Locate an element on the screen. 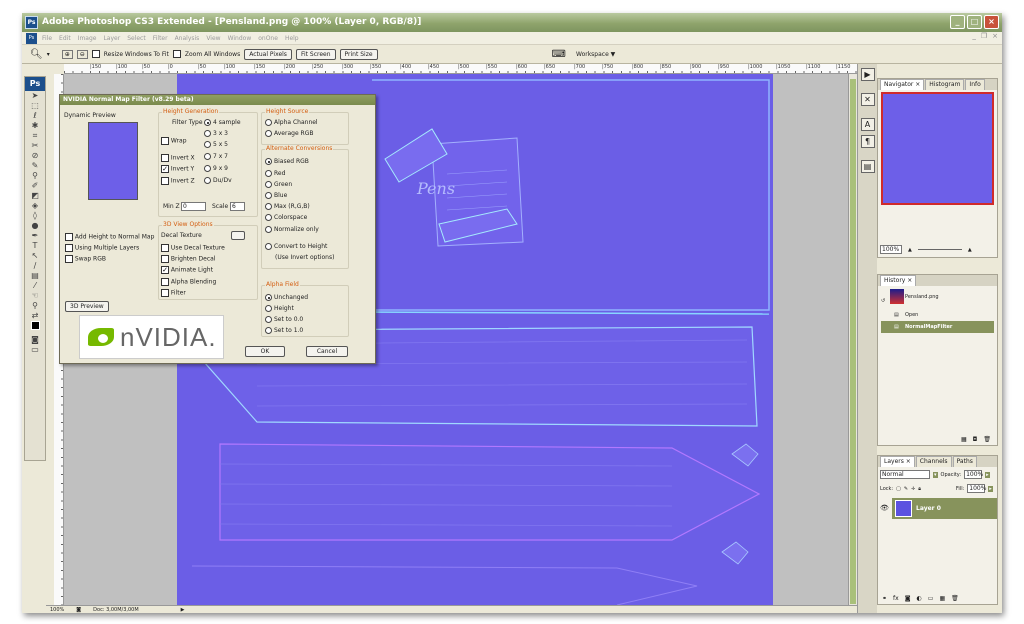 The image size is (1024, 624). character-icon: A is located at coordinates (867, 124).